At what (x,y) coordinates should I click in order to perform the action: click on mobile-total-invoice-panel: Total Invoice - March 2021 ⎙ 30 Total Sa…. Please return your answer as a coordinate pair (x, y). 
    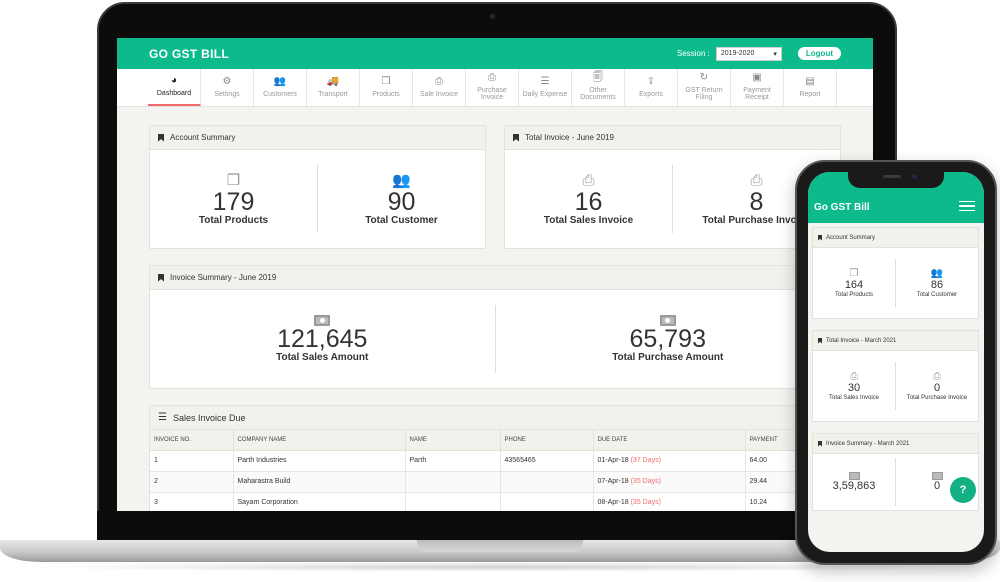
    Looking at the image, I should click on (895, 376).